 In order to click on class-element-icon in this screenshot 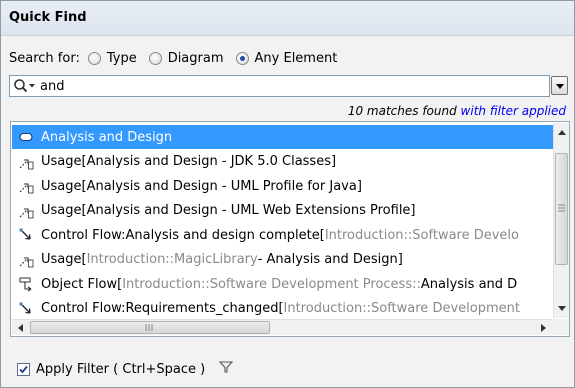, I will do `click(26, 137)`.